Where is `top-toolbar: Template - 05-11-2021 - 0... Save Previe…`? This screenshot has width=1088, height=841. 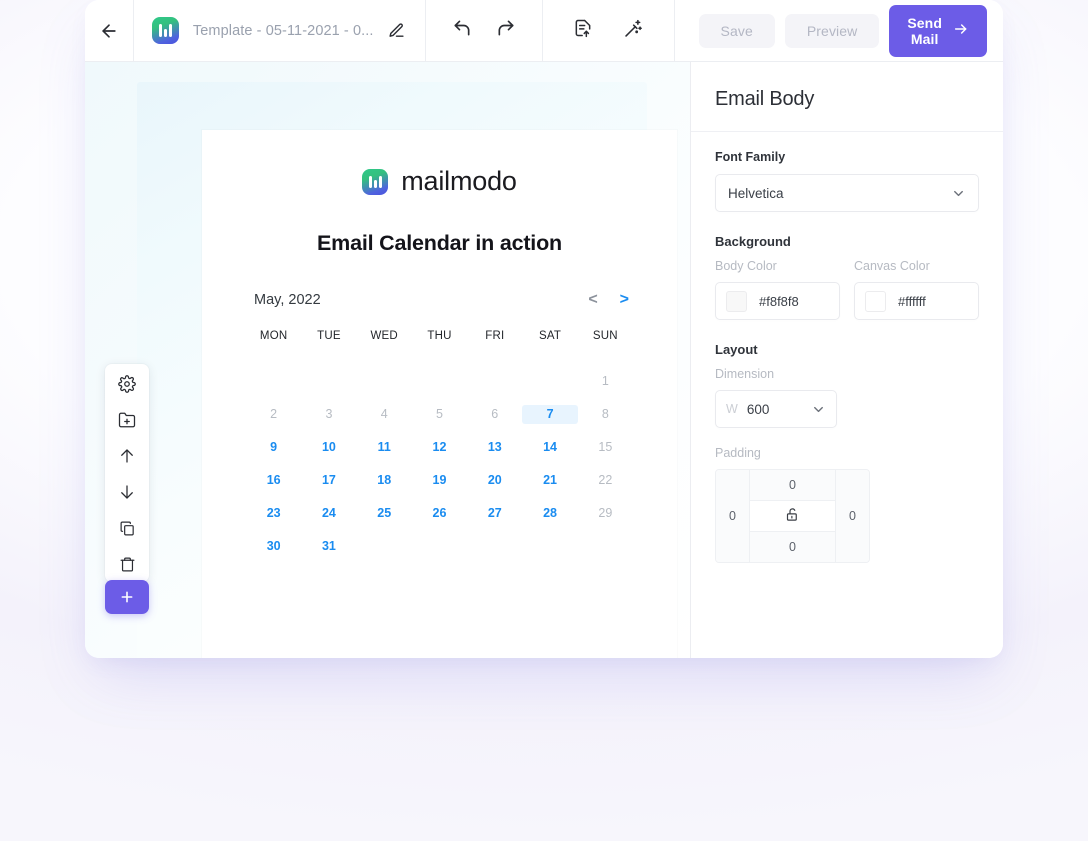 top-toolbar: Template - 05-11-2021 - 0... Save Previe… is located at coordinates (544, 31).